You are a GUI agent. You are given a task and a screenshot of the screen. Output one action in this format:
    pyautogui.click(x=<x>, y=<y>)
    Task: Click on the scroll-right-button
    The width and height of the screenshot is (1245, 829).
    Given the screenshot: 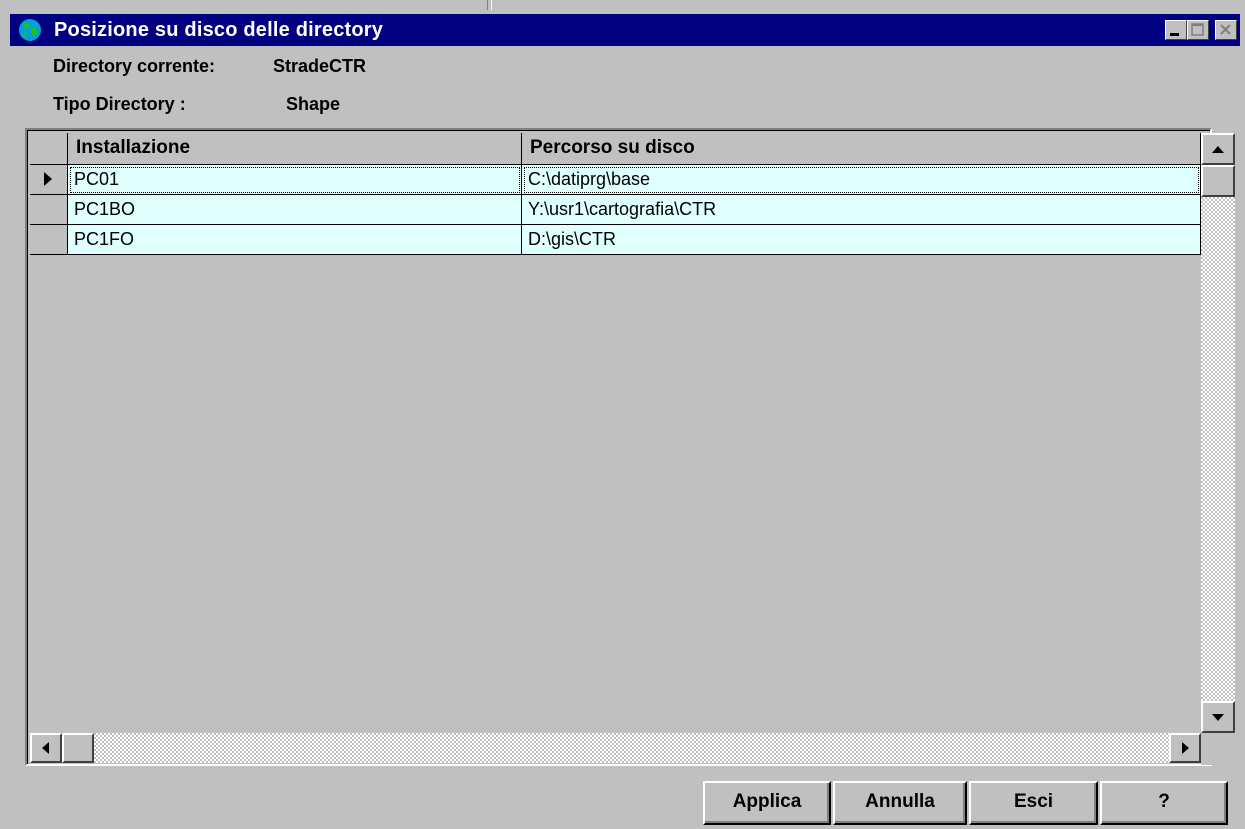 What is the action you would take?
    pyautogui.click(x=1185, y=748)
    